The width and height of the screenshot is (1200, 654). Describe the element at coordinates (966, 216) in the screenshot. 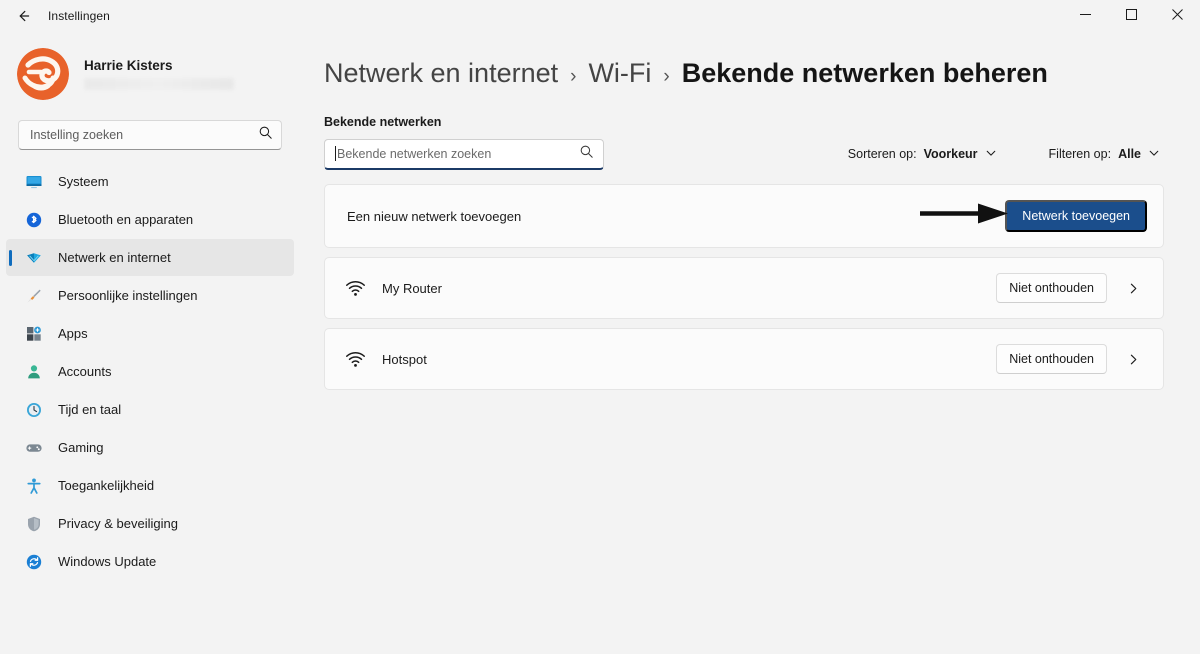

I see `pointing-arrow-annotation` at that location.